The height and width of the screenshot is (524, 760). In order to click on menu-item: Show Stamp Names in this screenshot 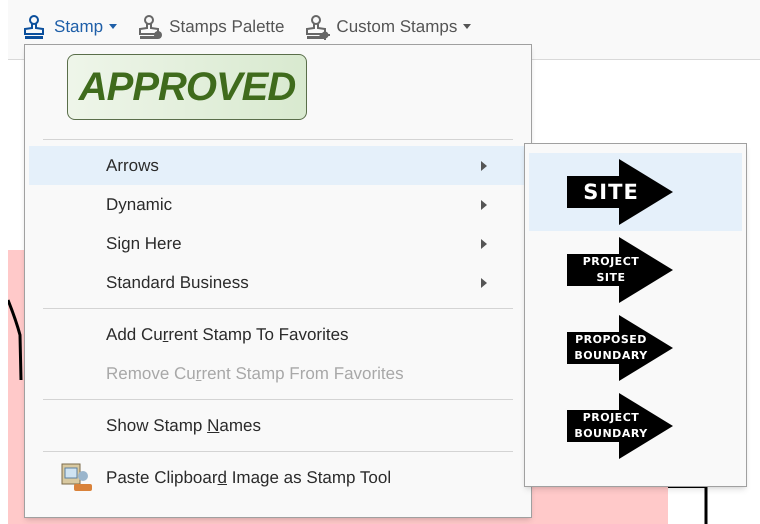, I will do `click(278, 425)`.